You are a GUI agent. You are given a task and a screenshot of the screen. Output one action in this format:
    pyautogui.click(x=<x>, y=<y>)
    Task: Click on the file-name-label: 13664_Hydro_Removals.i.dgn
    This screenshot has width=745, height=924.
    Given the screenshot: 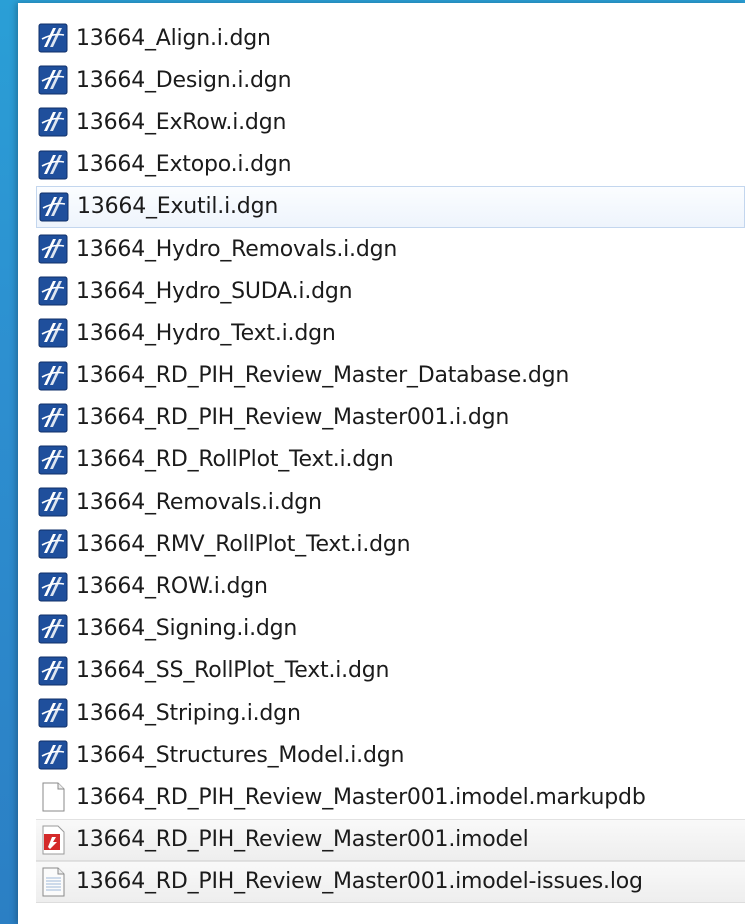 What is the action you would take?
    pyautogui.click(x=237, y=249)
    